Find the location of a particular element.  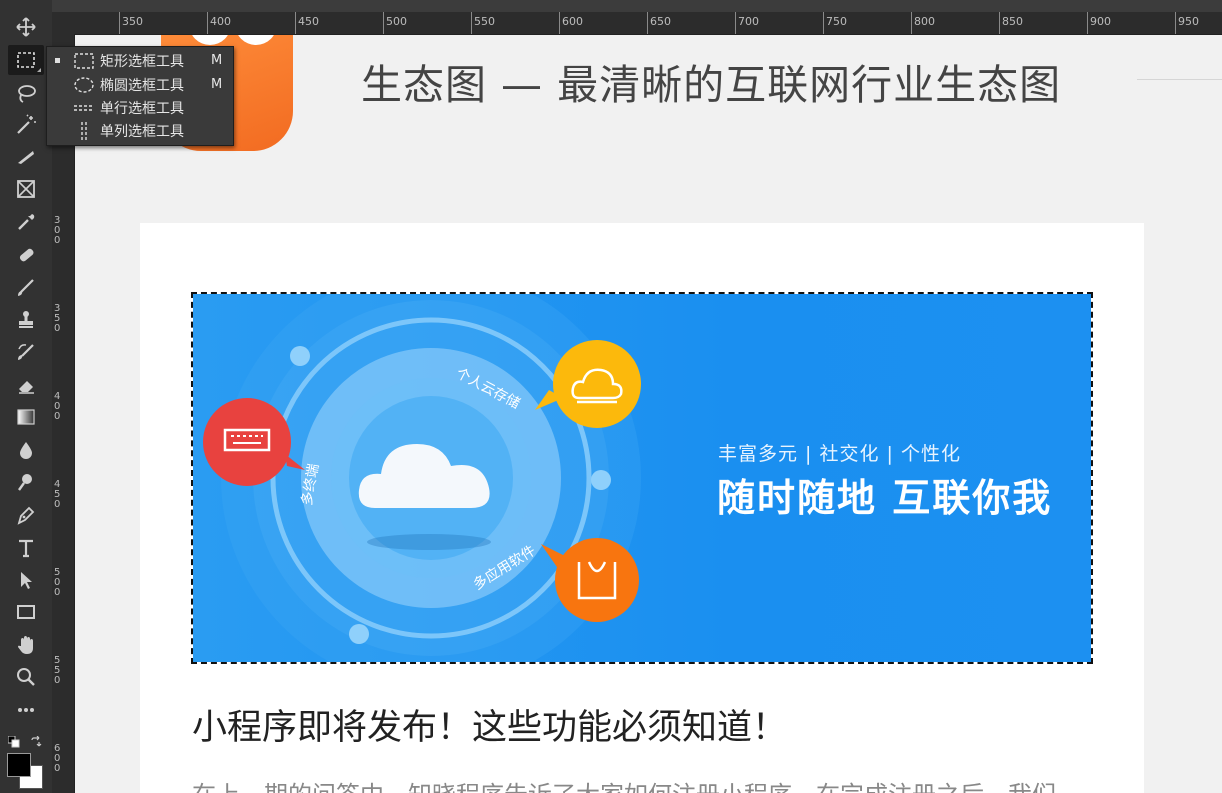

divider is located at coordinates (1179, 79).